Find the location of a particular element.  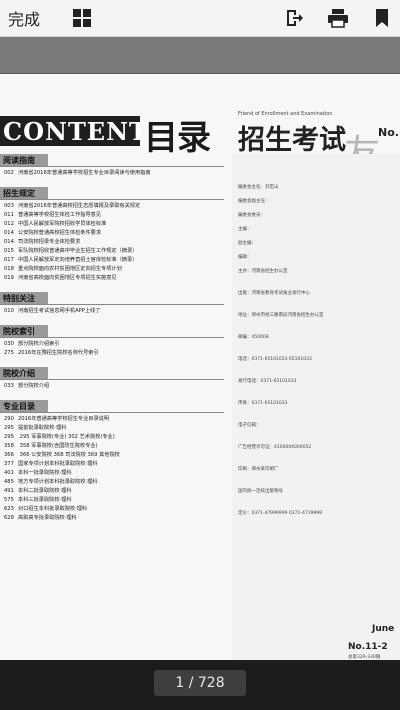

grid-icon is located at coordinates (82, 18).